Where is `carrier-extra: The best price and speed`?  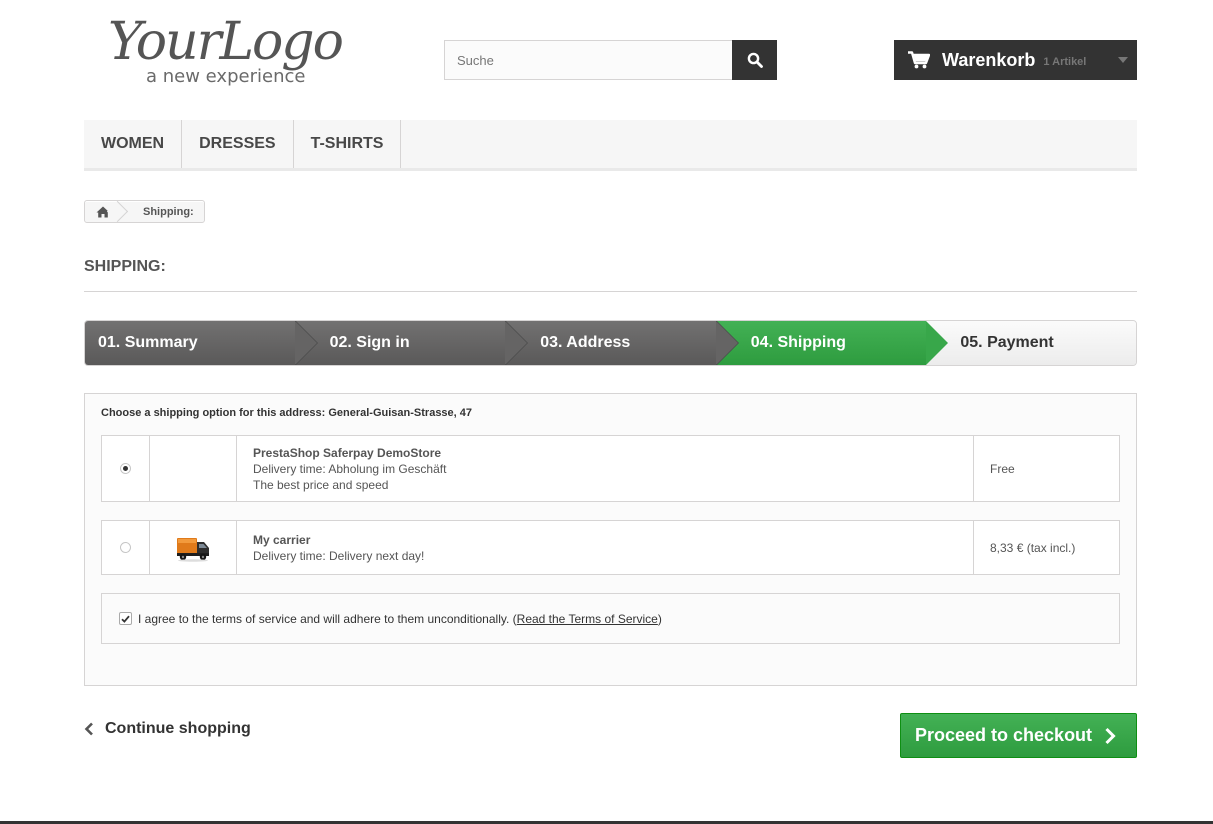 carrier-extra: The best price and speed is located at coordinates (321, 484).